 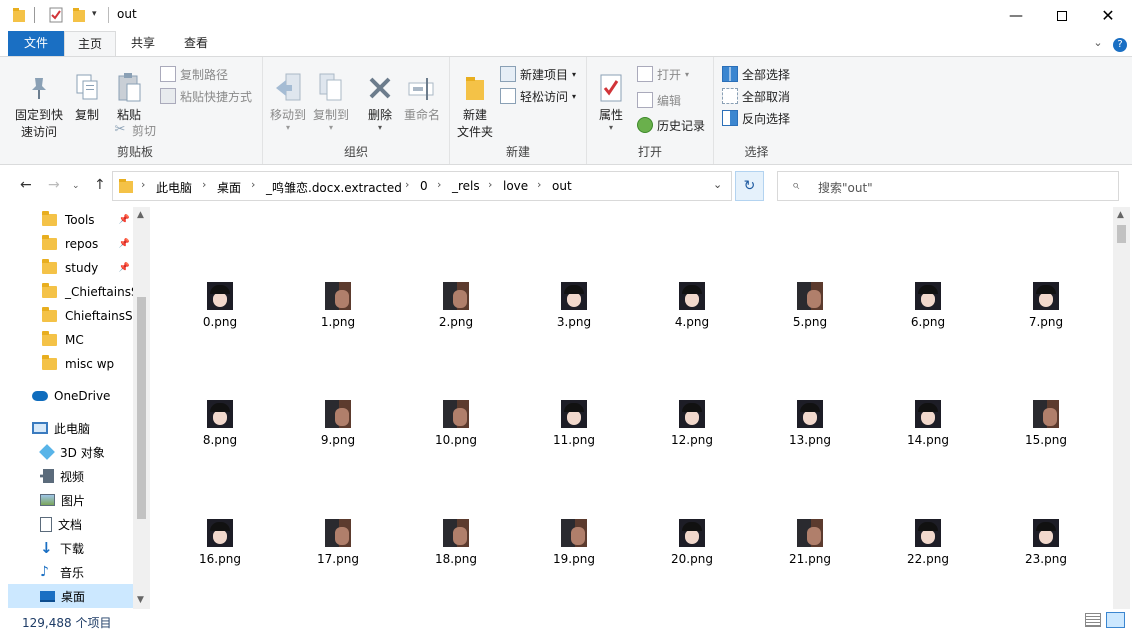 I want to click on minimize-button: —, so click(x=1016, y=15).